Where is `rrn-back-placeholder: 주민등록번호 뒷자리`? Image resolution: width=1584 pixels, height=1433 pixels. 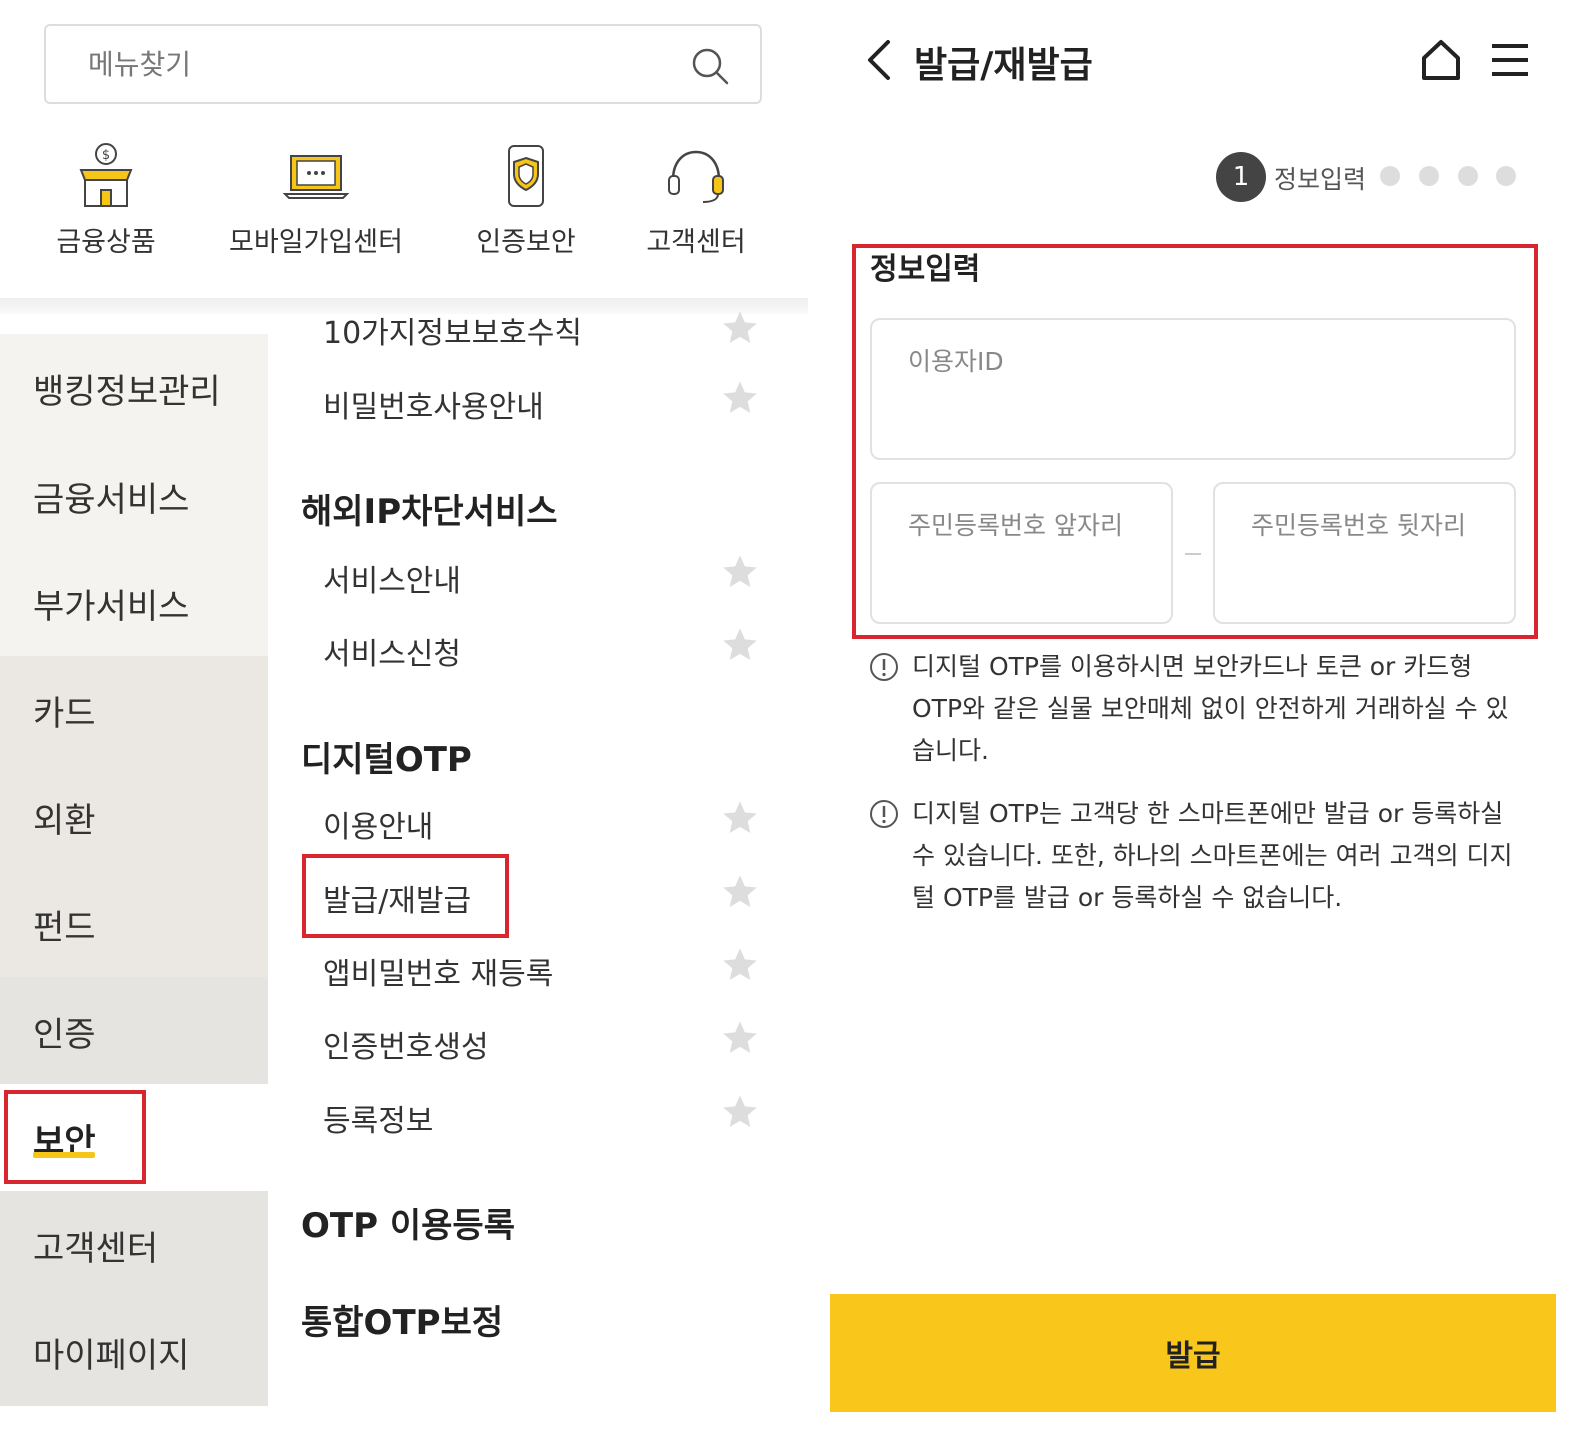 rrn-back-placeholder: 주민등록번호 뒷자리 is located at coordinates (1358, 525).